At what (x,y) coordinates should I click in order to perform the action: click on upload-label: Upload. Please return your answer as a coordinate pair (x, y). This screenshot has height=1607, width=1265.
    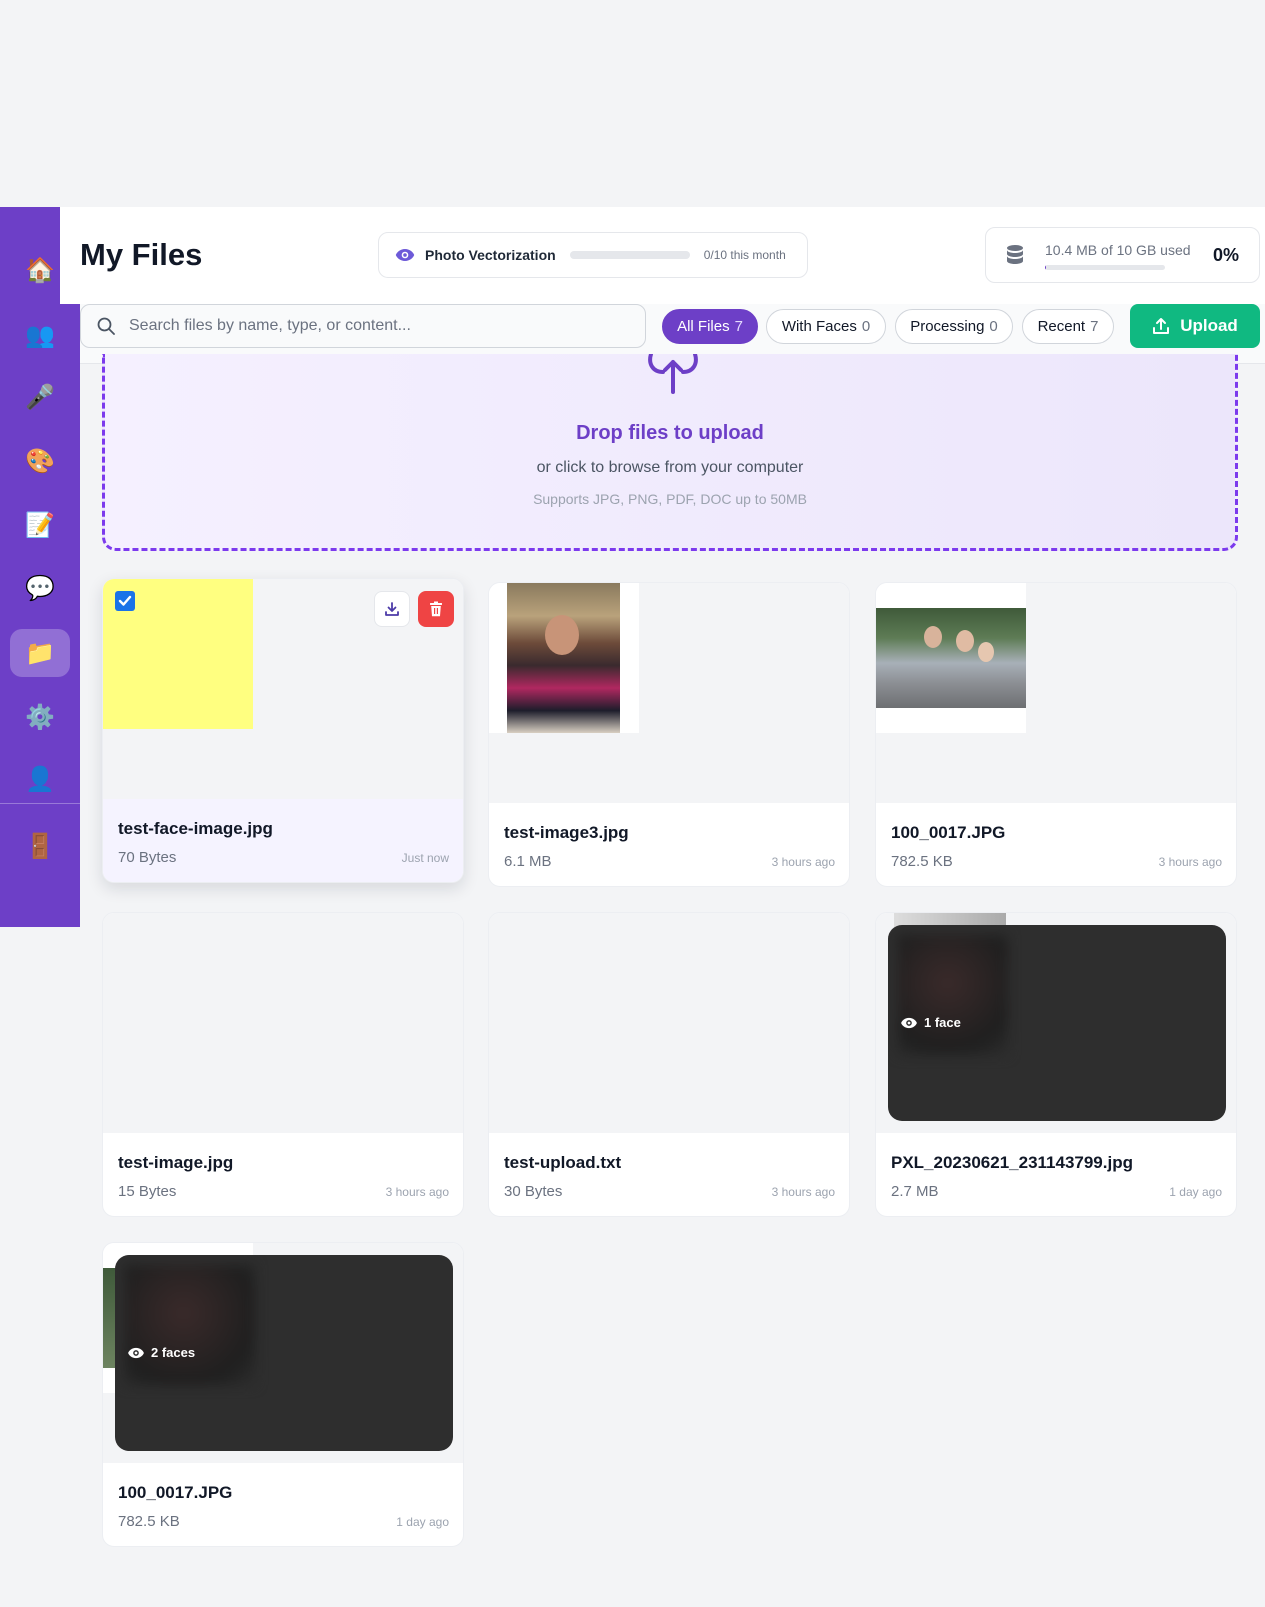
    Looking at the image, I should click on (1209, 325).